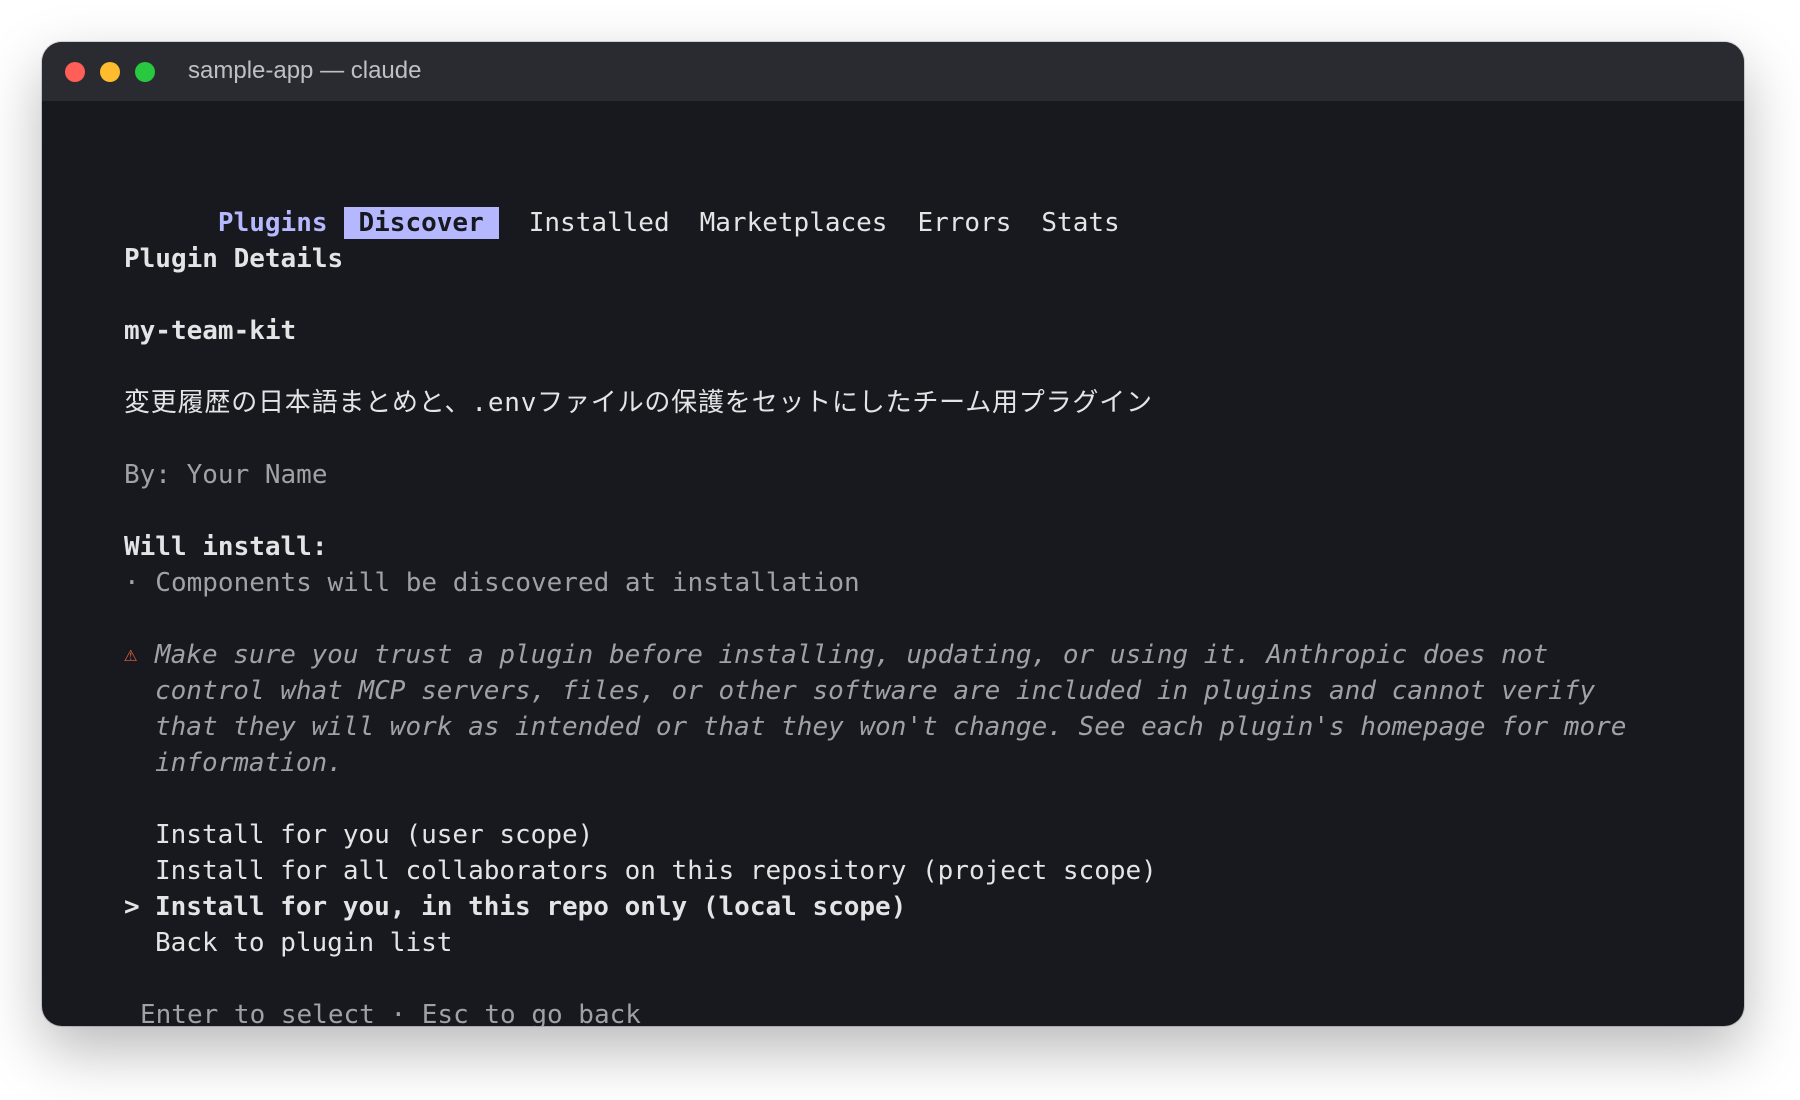 Image resolution: width=1800 pixels, height=1100 pixels. I want to click on tab-errors: Errors, so click(964, 223).